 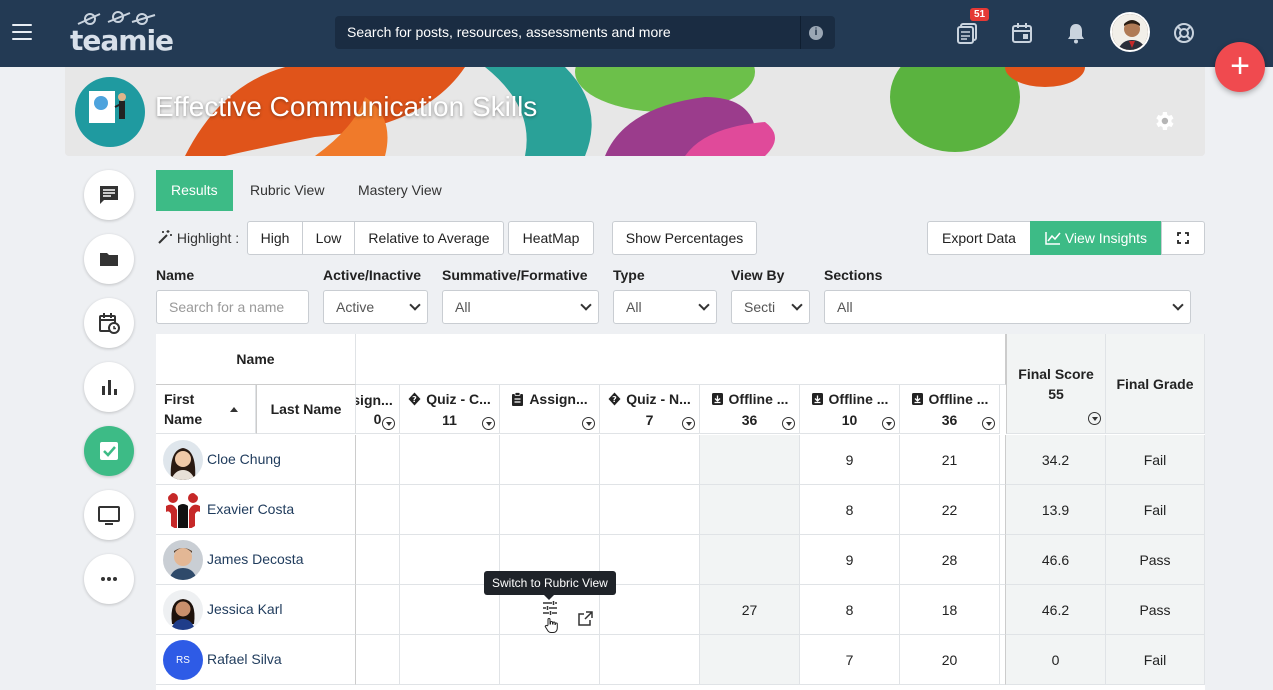 What do you see at coordinates (750, 409) in the screenshot?
I see `column-header-5: Offline ... 36` at bounding box center [750, 409].